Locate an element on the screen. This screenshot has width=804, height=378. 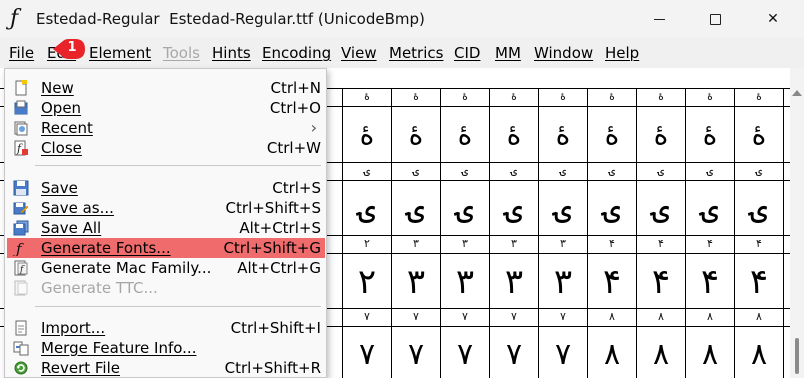
glyph-cell: ۲ is located at coordinates (367, 282).